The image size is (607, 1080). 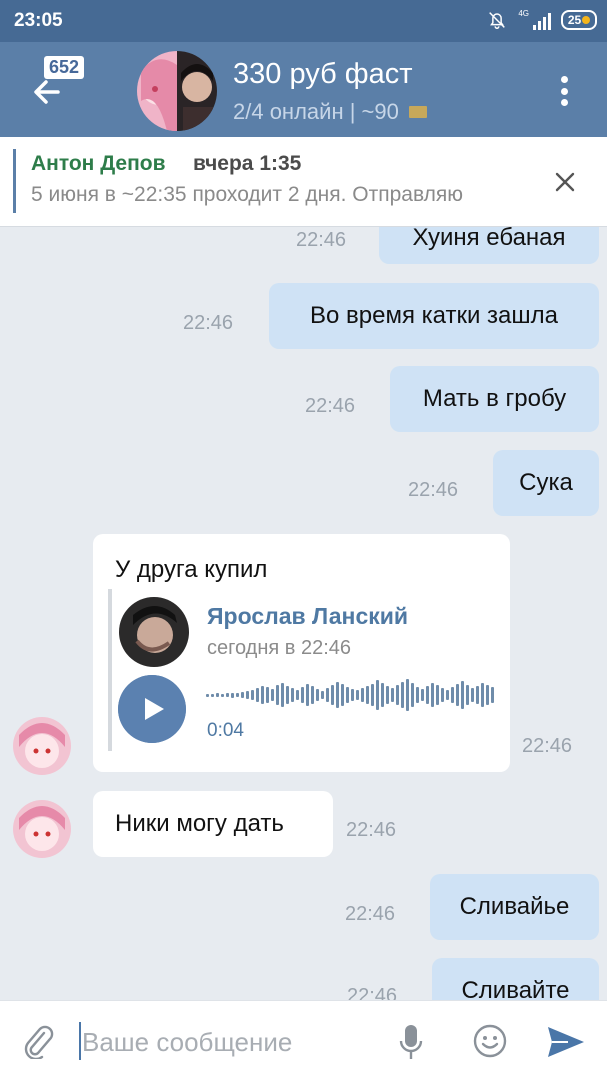 What do you see at coordinates (64, 67) in the screenshot?
I see `unread-badge: 652` at bounding box center [64, 67].